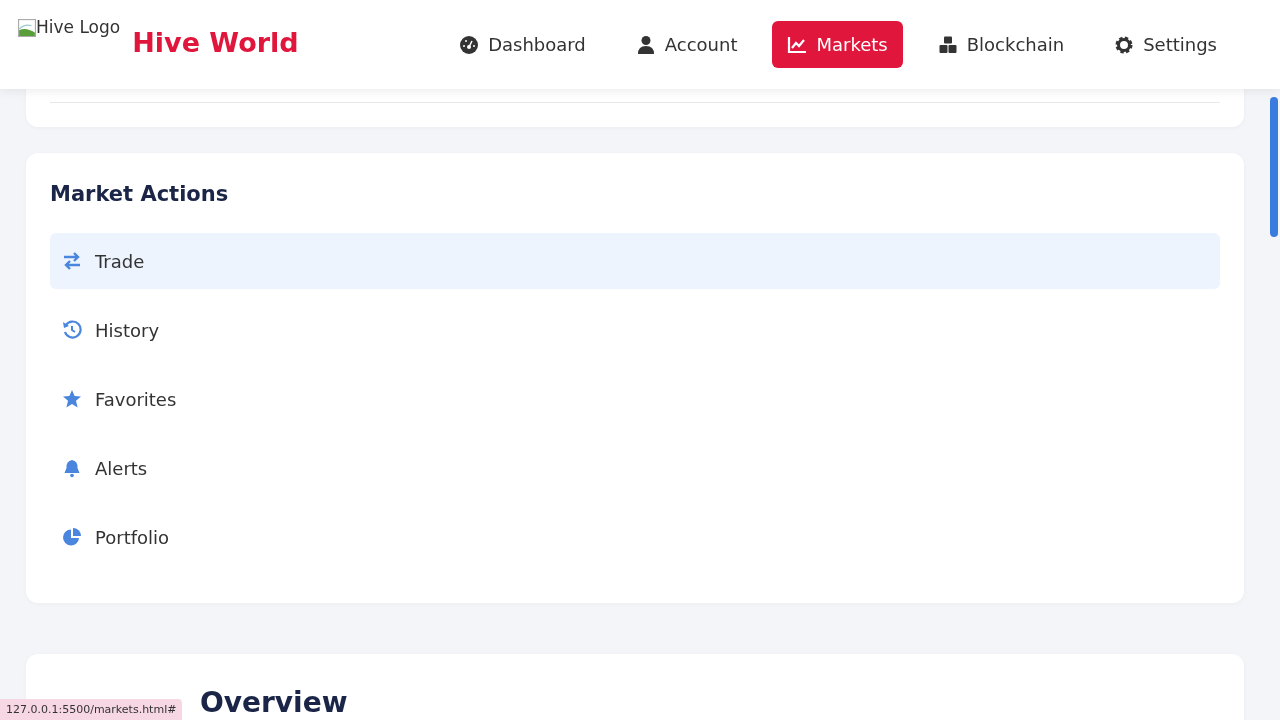  I want to click on star-icon, so click(72, 399).